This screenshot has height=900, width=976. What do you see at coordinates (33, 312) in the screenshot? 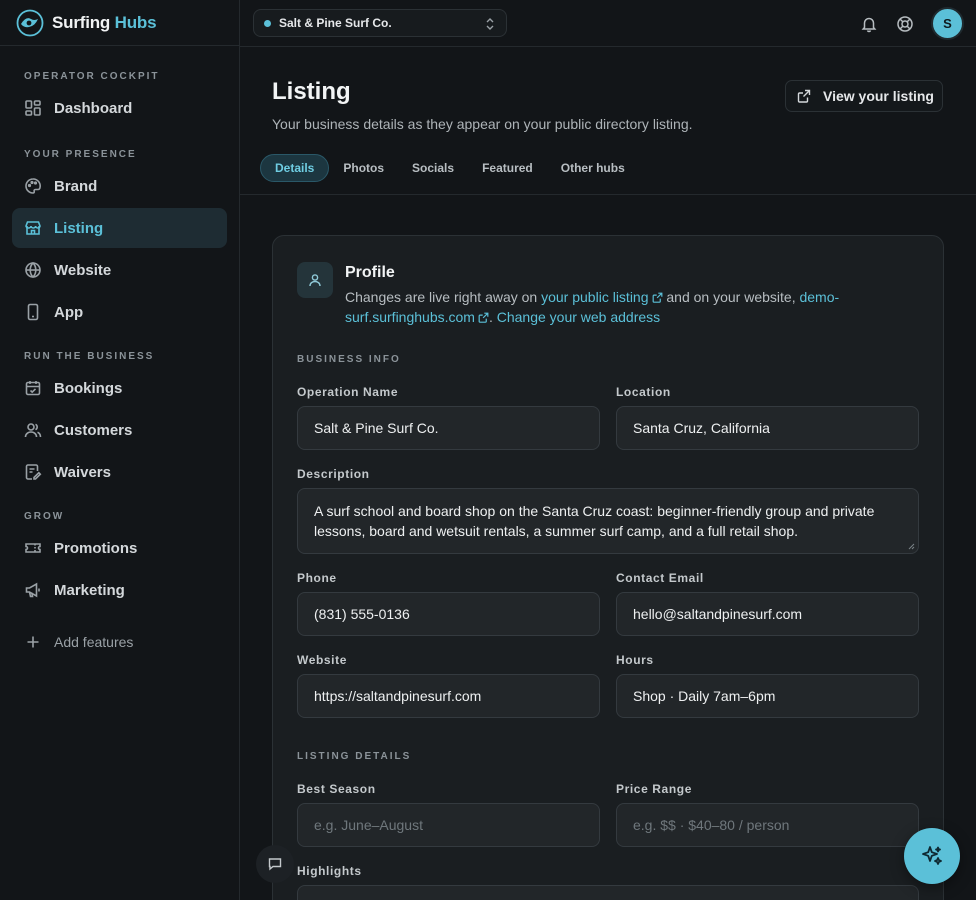
I see `phone-icon` at bounding box center [33, 312].